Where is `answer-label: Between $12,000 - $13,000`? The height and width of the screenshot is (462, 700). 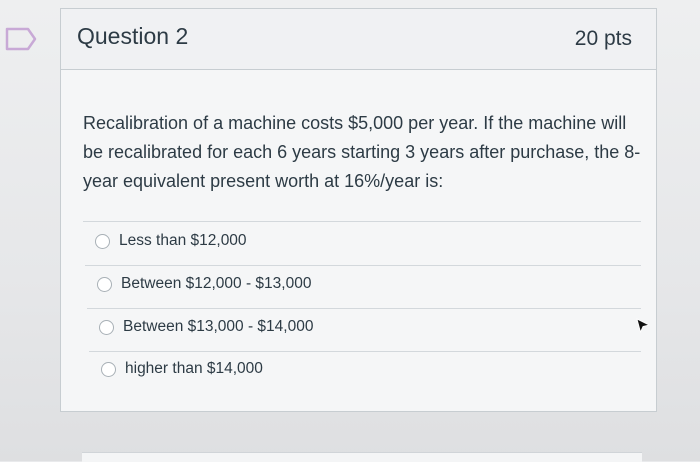 answer-label: Between $12,000 - $13,000 is located at coordinates (216, 283).